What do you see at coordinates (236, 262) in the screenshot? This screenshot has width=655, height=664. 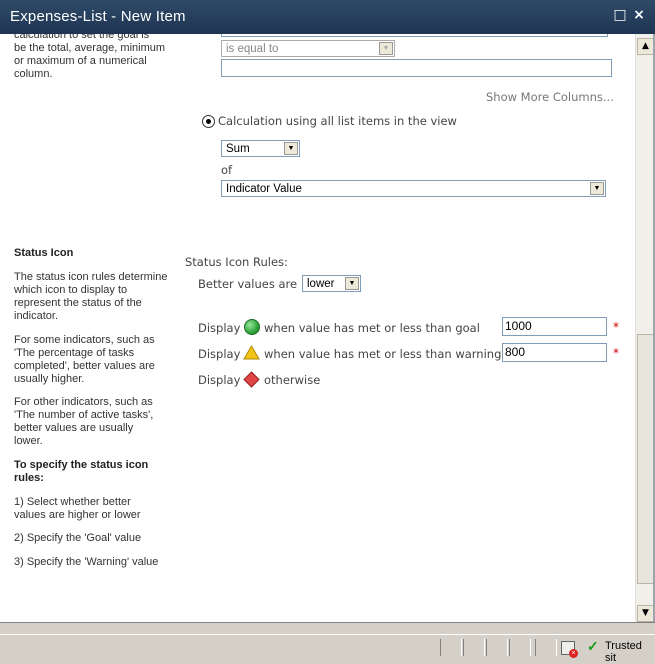 I see `status-icon-rules-label: Status Icon Rules:` at bounding box center [236, 262].